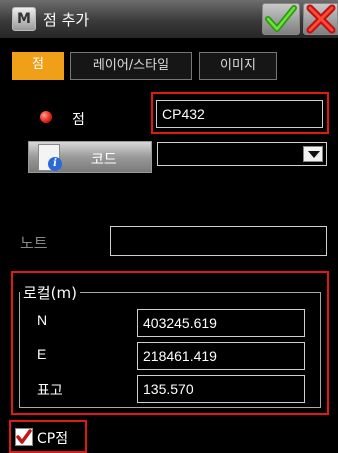 This screenshot has width=338, height=453. I want to click on point-name-input: CP432, so click(239, 114).